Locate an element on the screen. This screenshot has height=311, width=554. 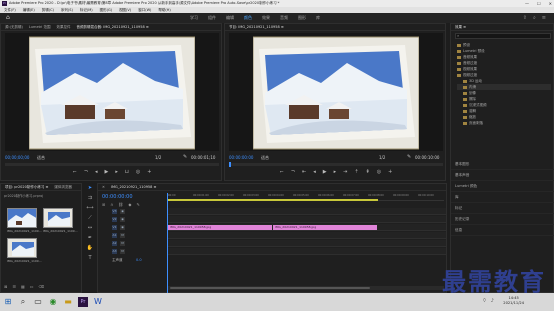
workspace-tab-color: 颜色 is located at coordinates (248, 18).